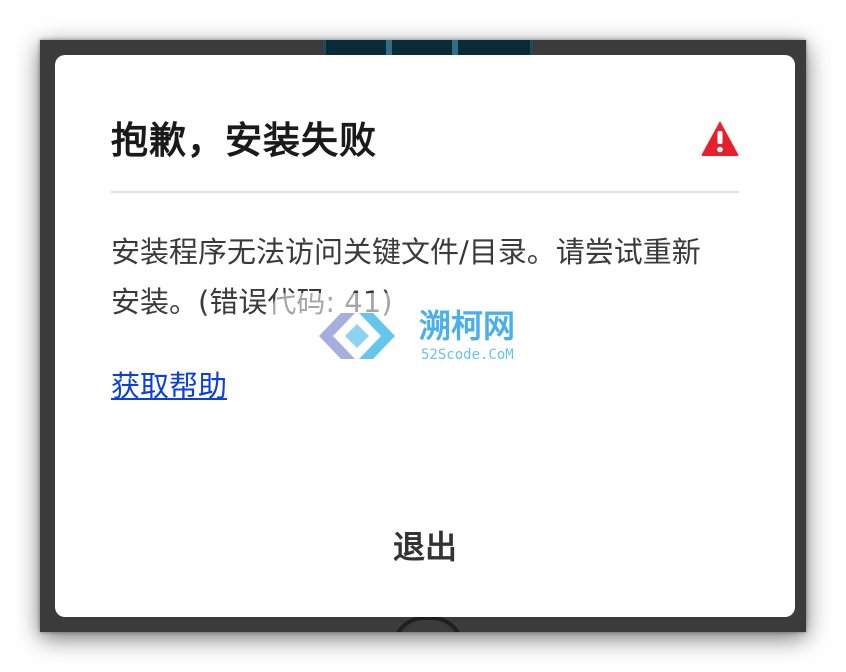  I want to click on dialog-title: 抱歉，安装失败, so click(244, 140).